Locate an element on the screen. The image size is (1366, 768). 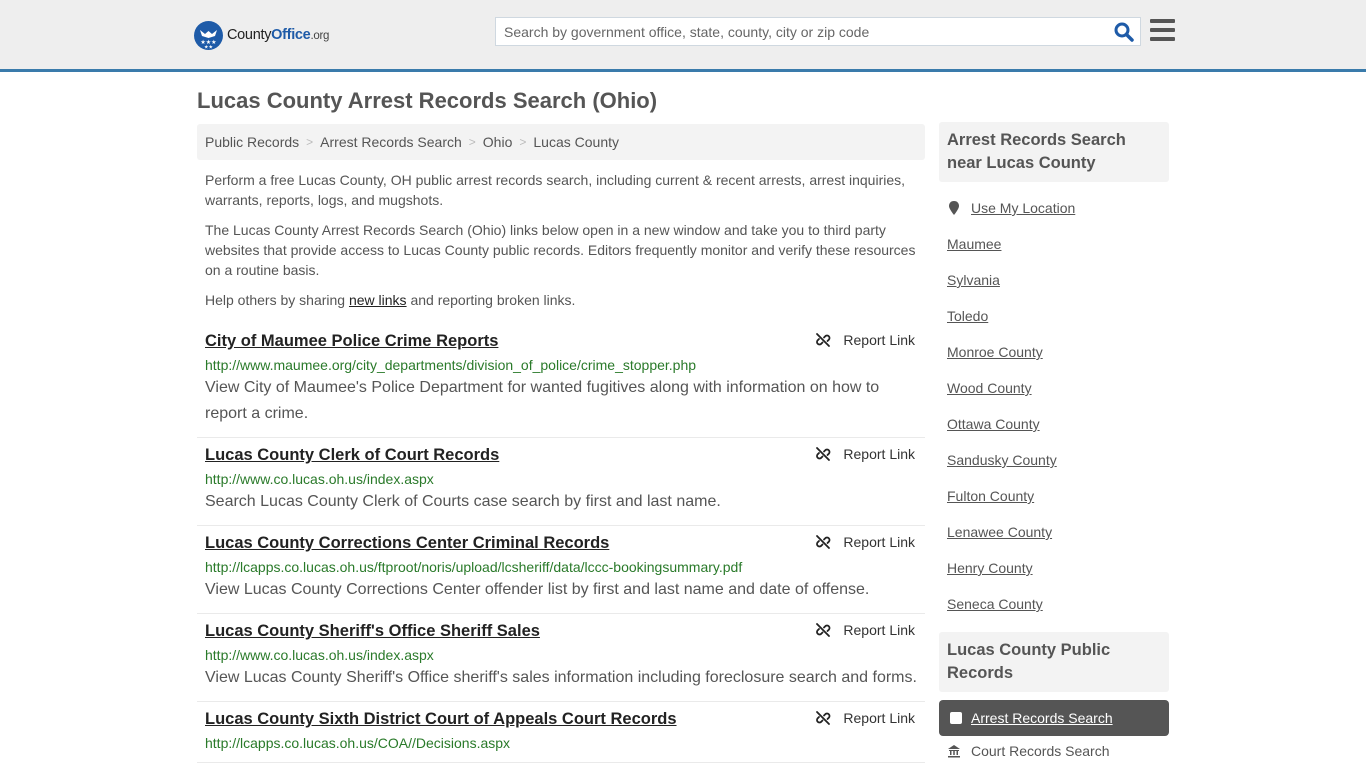
nearby-link: Sandusky County is located at coordinates (1002, 460).